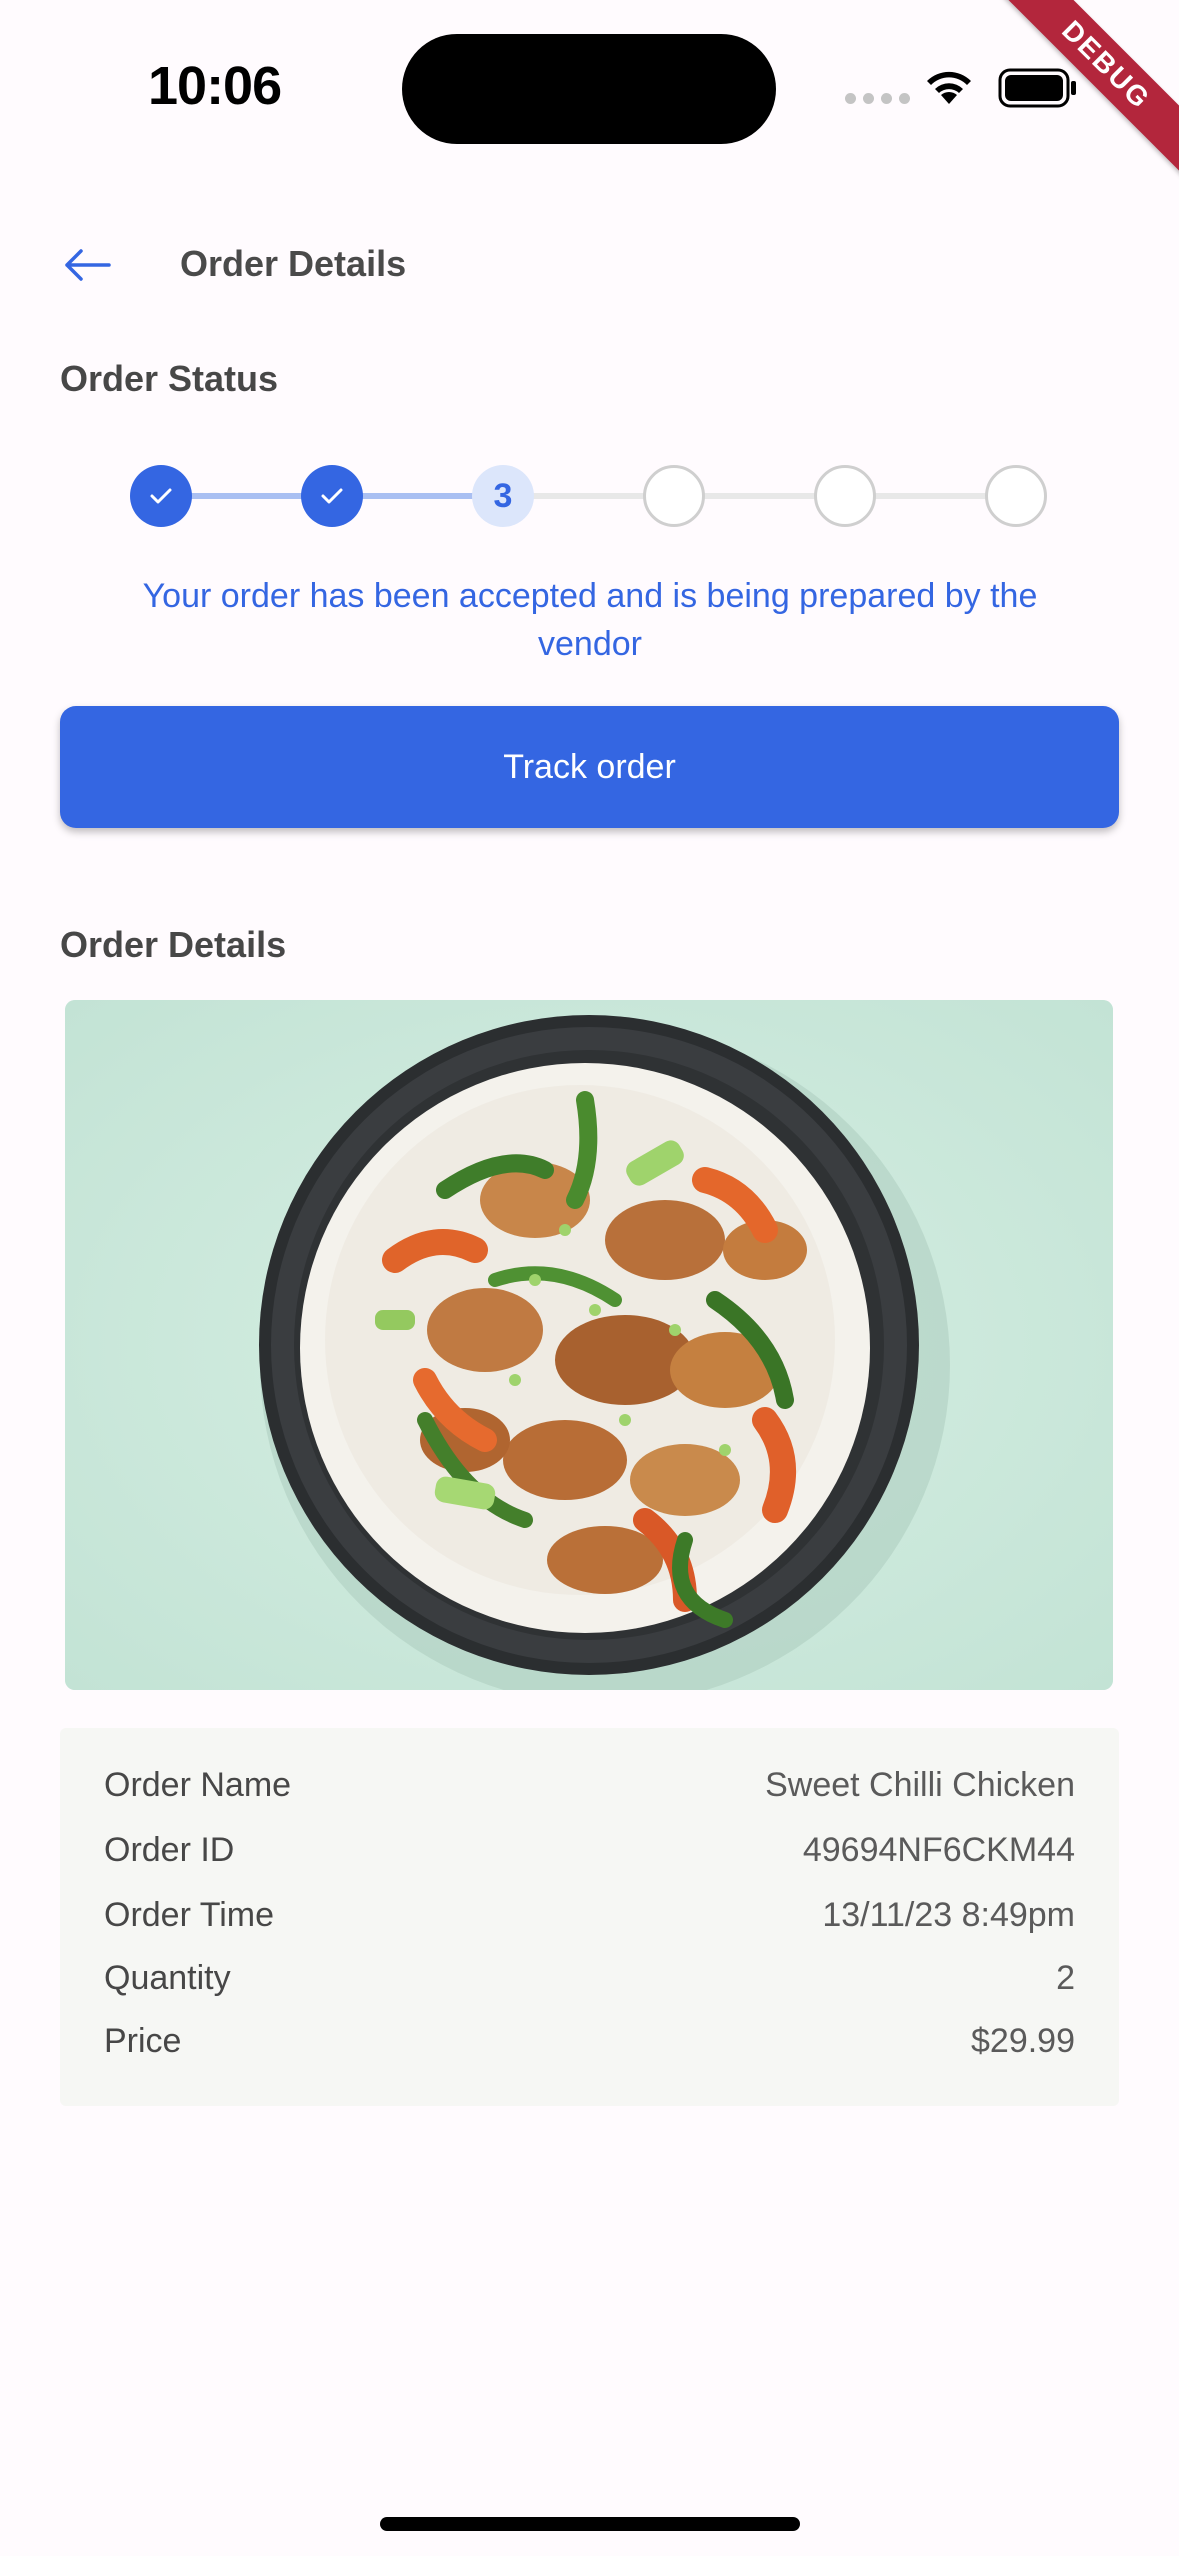 This screenshot has width=1179, height=2556. Describe the element at coordinates (589, 767) in the screenshot. I see `track-order-button: Track order` at that location.